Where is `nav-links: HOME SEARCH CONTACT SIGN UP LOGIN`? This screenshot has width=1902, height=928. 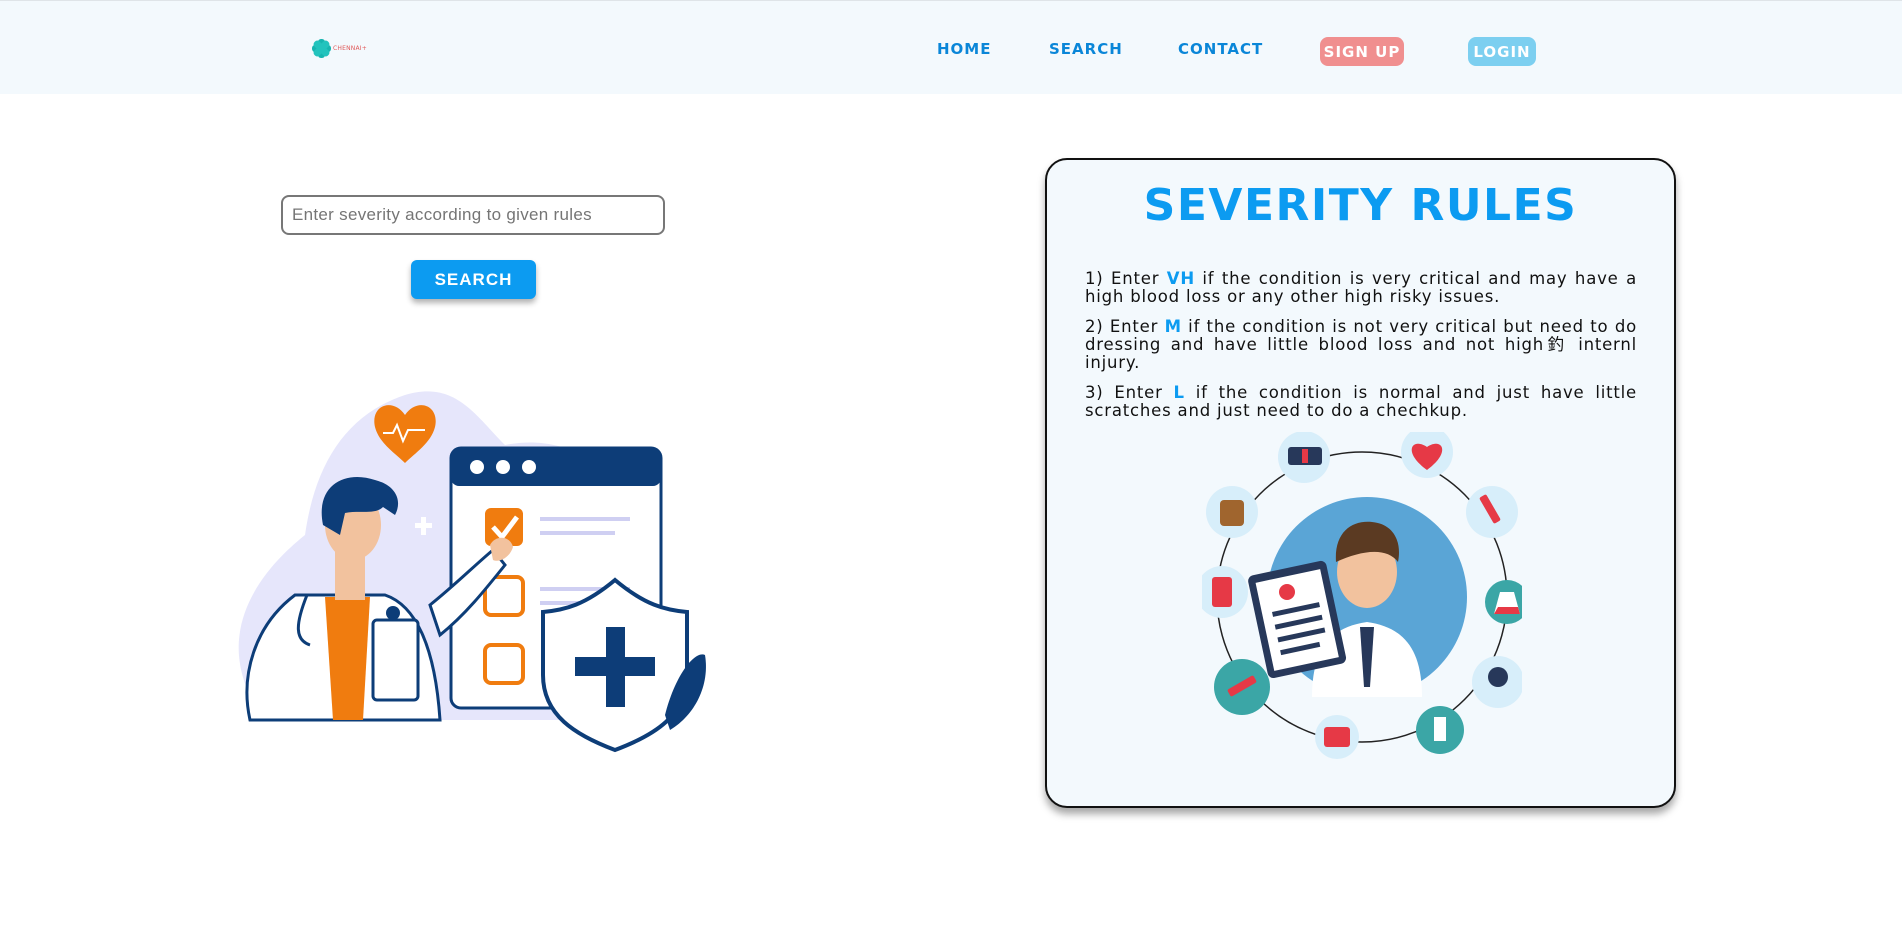
nav-links: HOME SEARCH CONTACT SIGN UP LOGIN is located at coordinates (951, 52).